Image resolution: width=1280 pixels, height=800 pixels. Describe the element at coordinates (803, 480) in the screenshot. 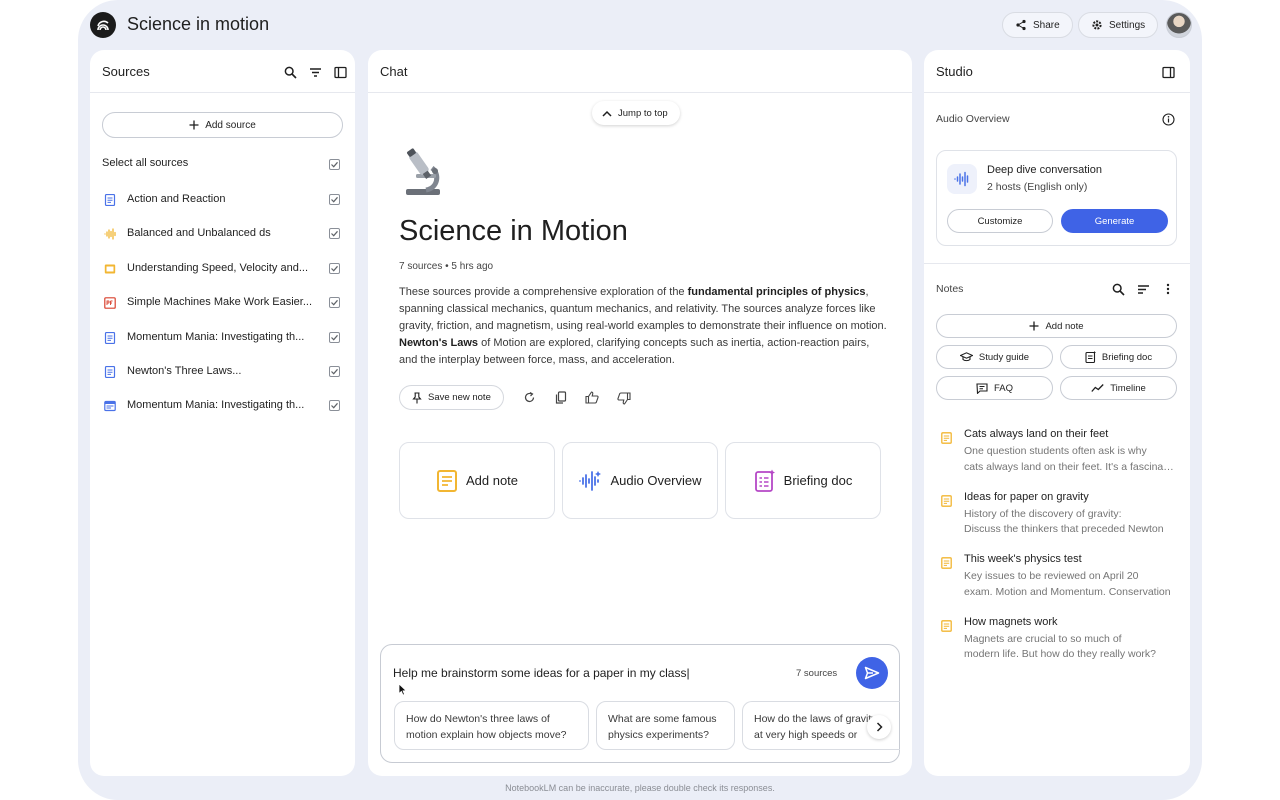

I see `briefing-doc-card: Briefing doc` at that location.